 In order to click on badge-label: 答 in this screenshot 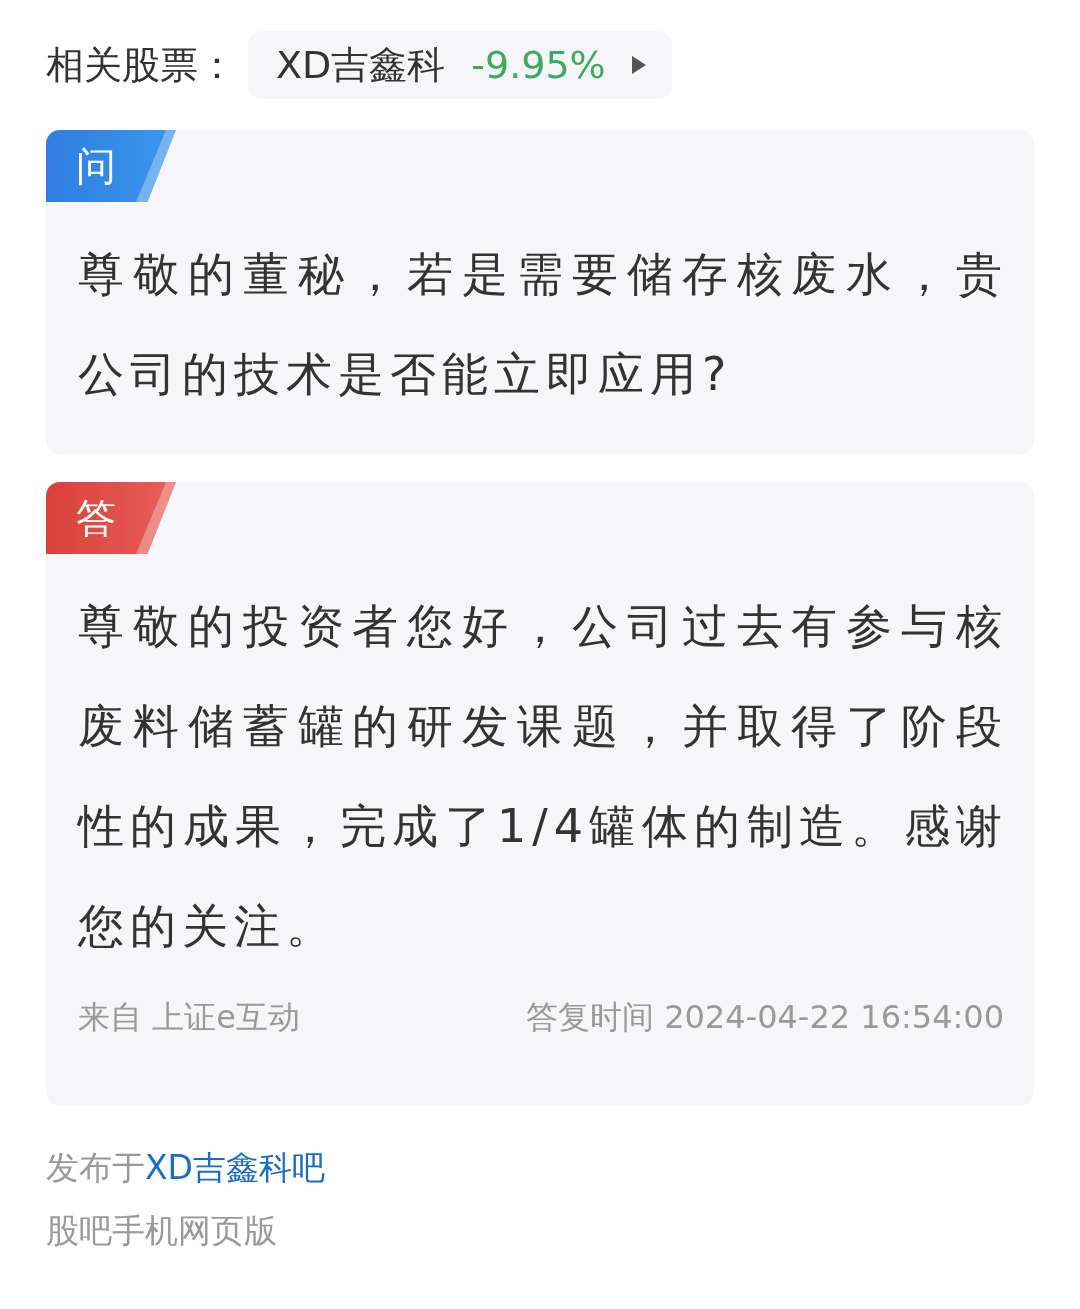, I will do `click(111, 518)`.